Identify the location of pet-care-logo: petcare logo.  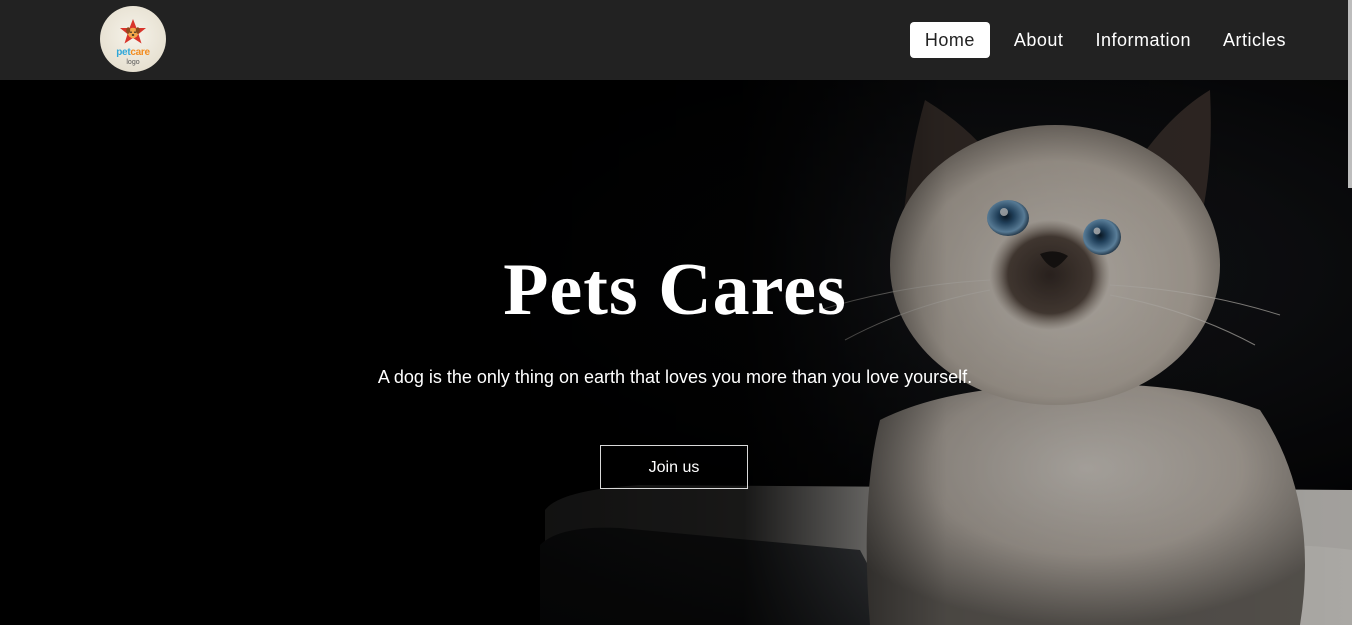
(133, 39).